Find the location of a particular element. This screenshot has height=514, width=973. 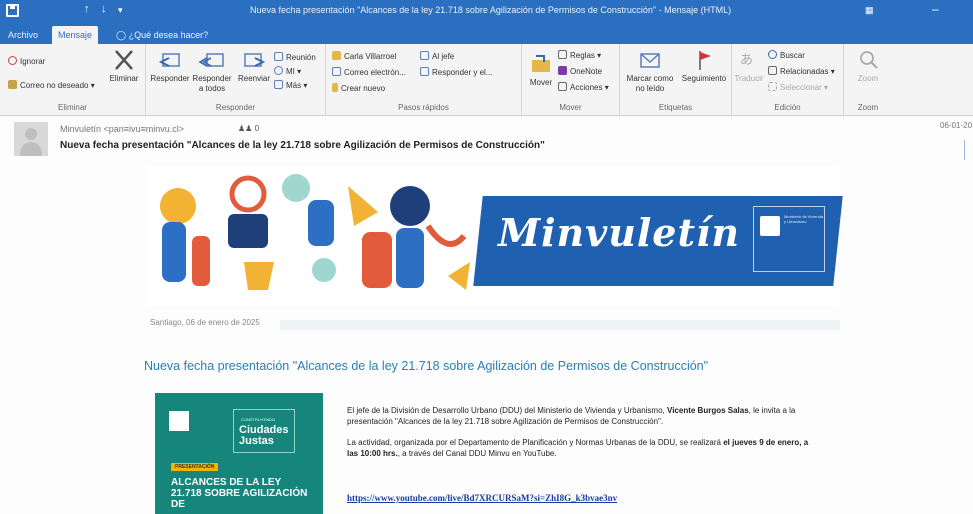

translate-icon: あ is located at coordinates (746, 60).